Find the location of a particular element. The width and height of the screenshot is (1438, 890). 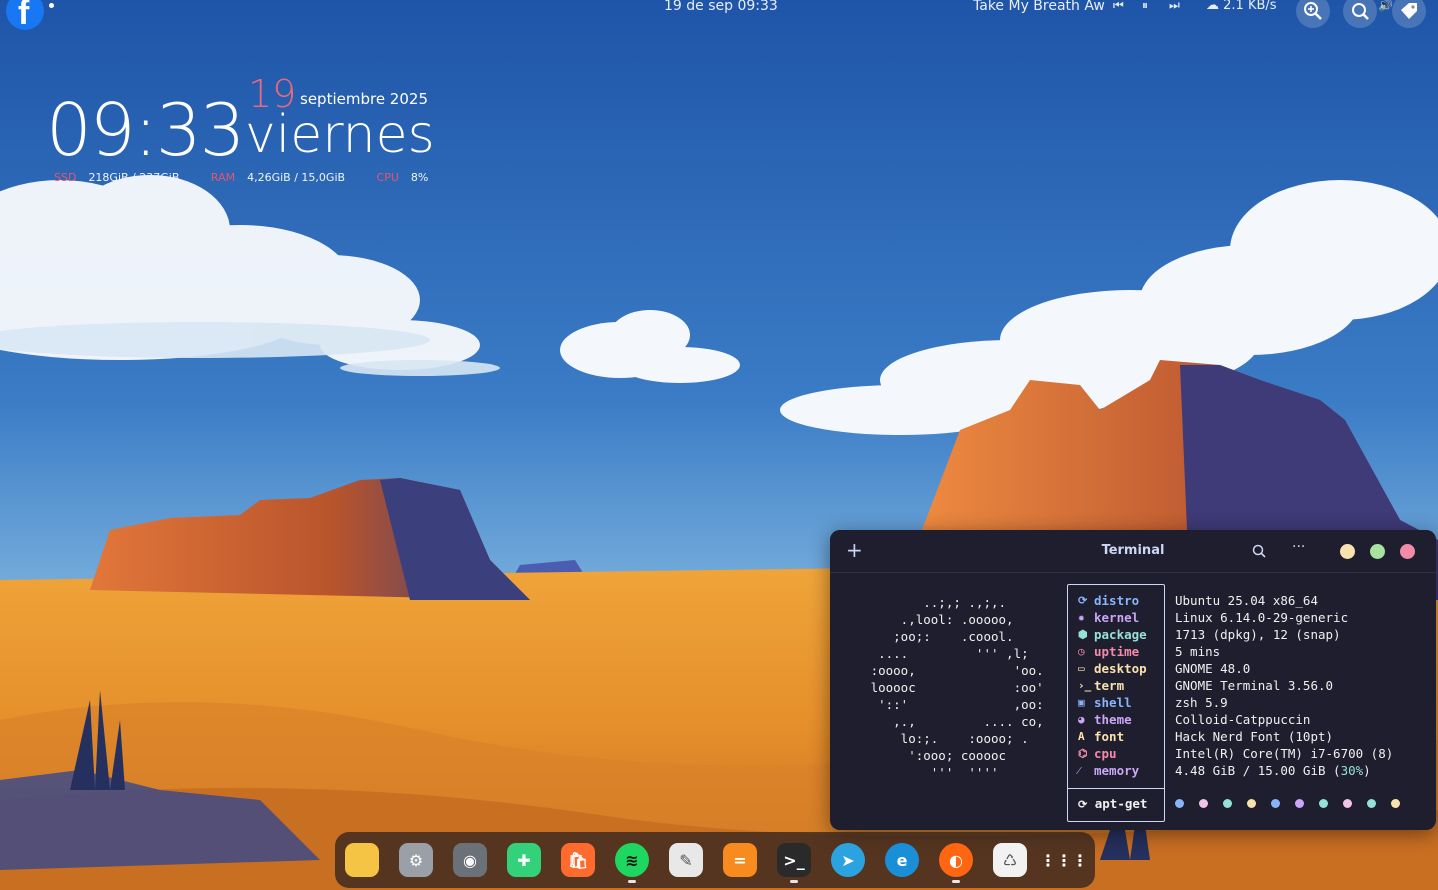

firefox-icon: ◐ is located at coordinates (956, 860).